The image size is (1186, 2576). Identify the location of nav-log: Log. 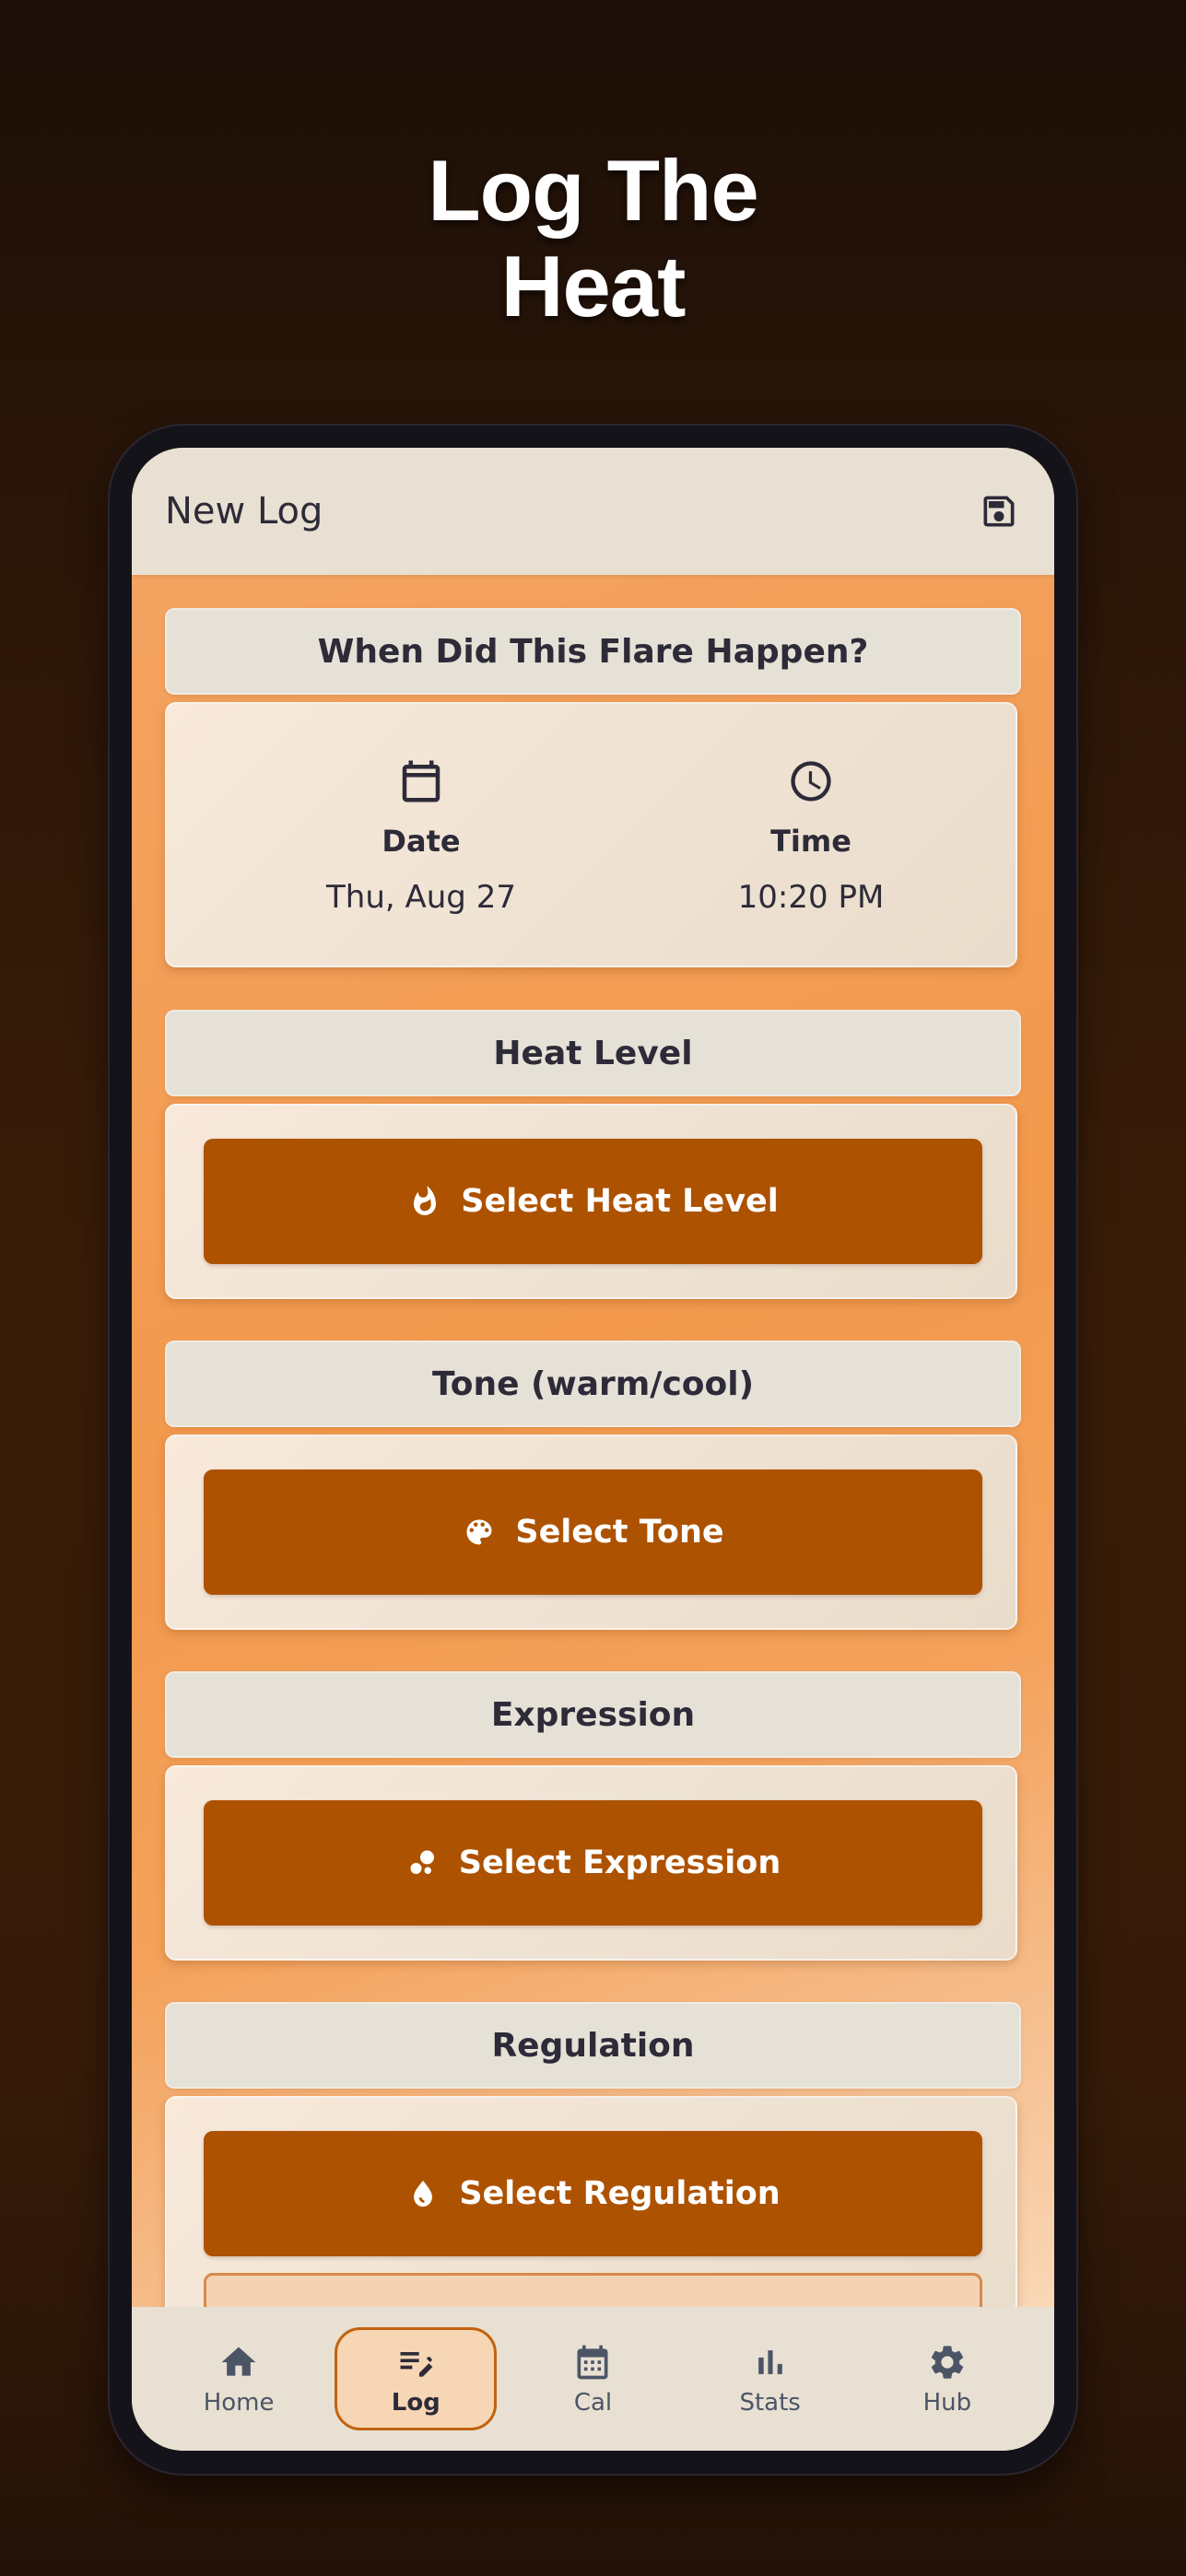
(416, 2378).